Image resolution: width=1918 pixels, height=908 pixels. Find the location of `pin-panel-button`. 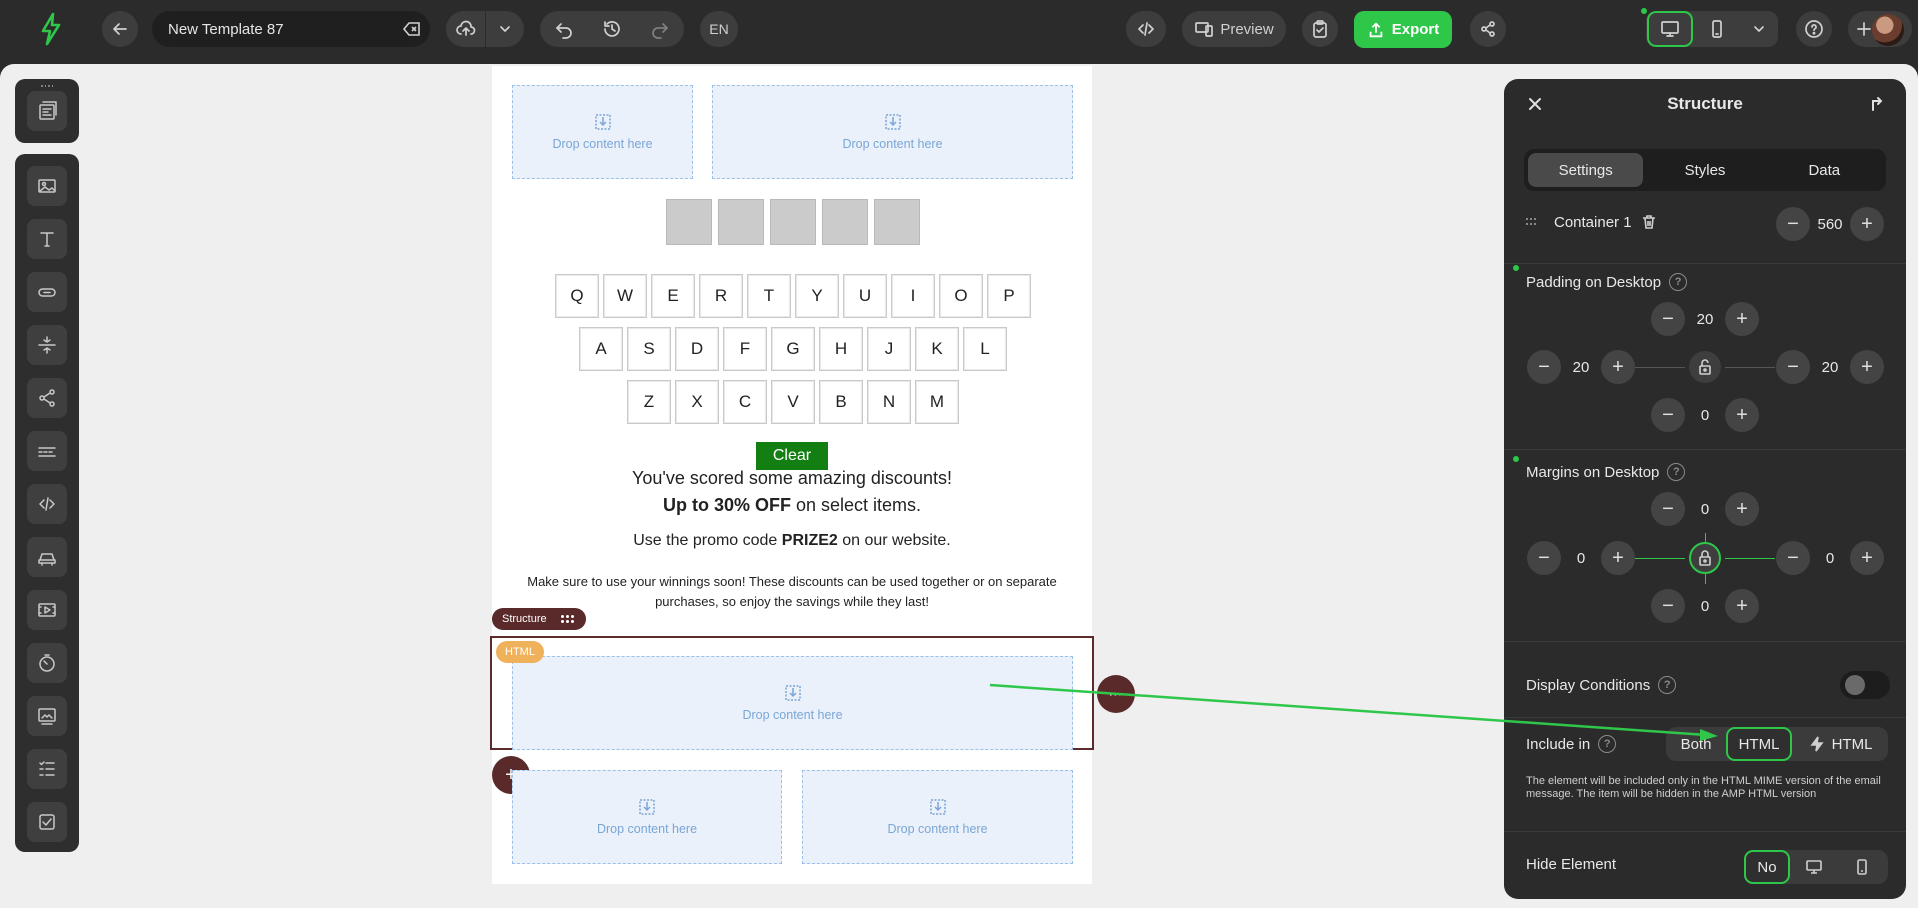

pin-panel-button is located at coordinates (1877, 104).